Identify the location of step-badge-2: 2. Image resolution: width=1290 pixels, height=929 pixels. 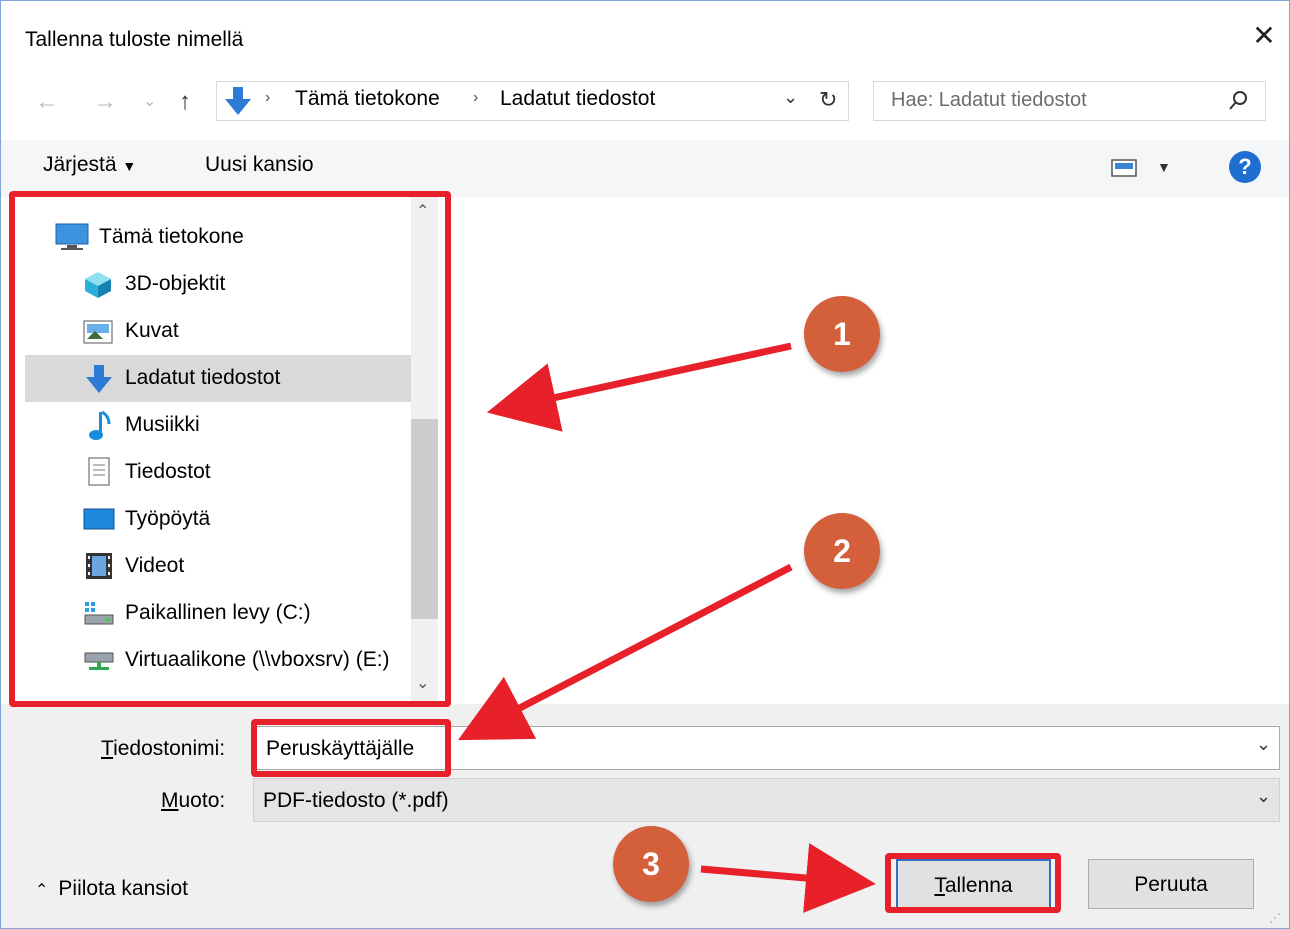
(842, 551).